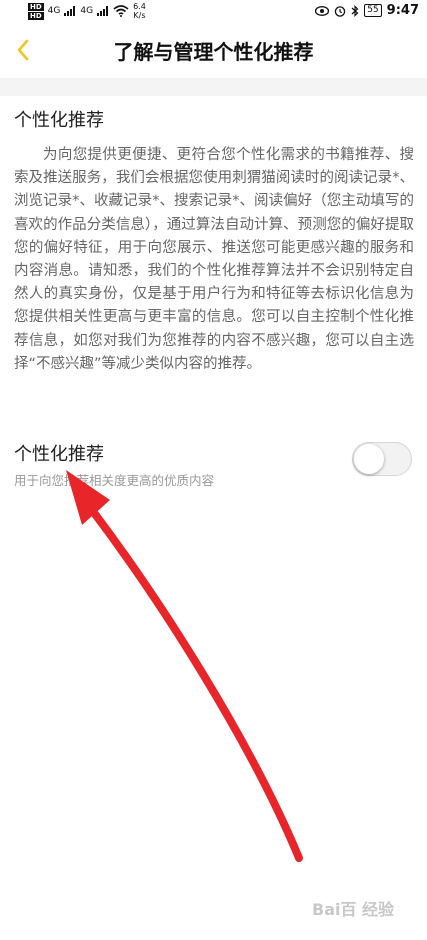  What do you see at coordinates (54, 11) in the screenshot?
I see `signal-label-1: 4G` at bounding box center [54, 11].